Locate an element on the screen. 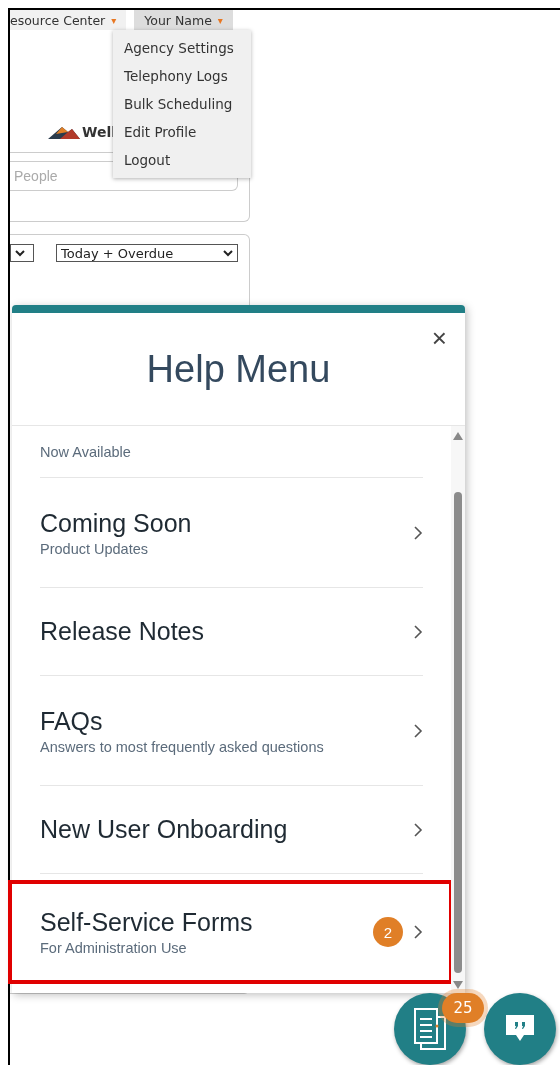  item-subtitle: Product Updates is located at coordinates (94, 548).